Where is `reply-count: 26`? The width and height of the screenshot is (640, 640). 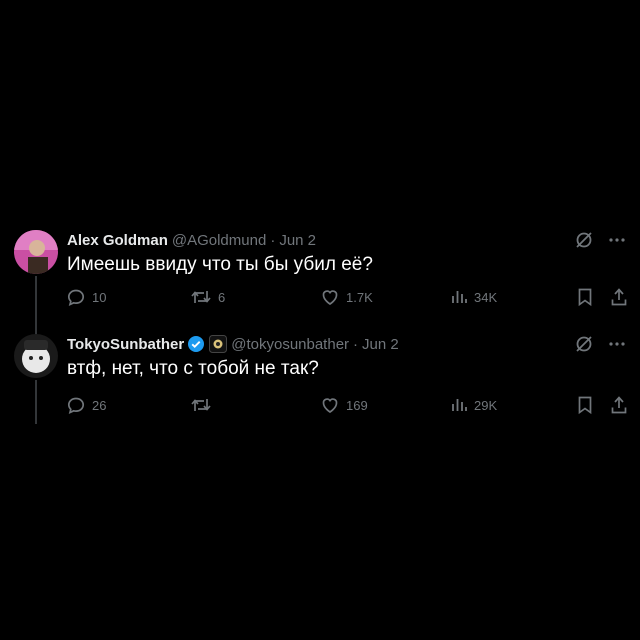
reply-count: 26 is located at coordinates (99, 405).